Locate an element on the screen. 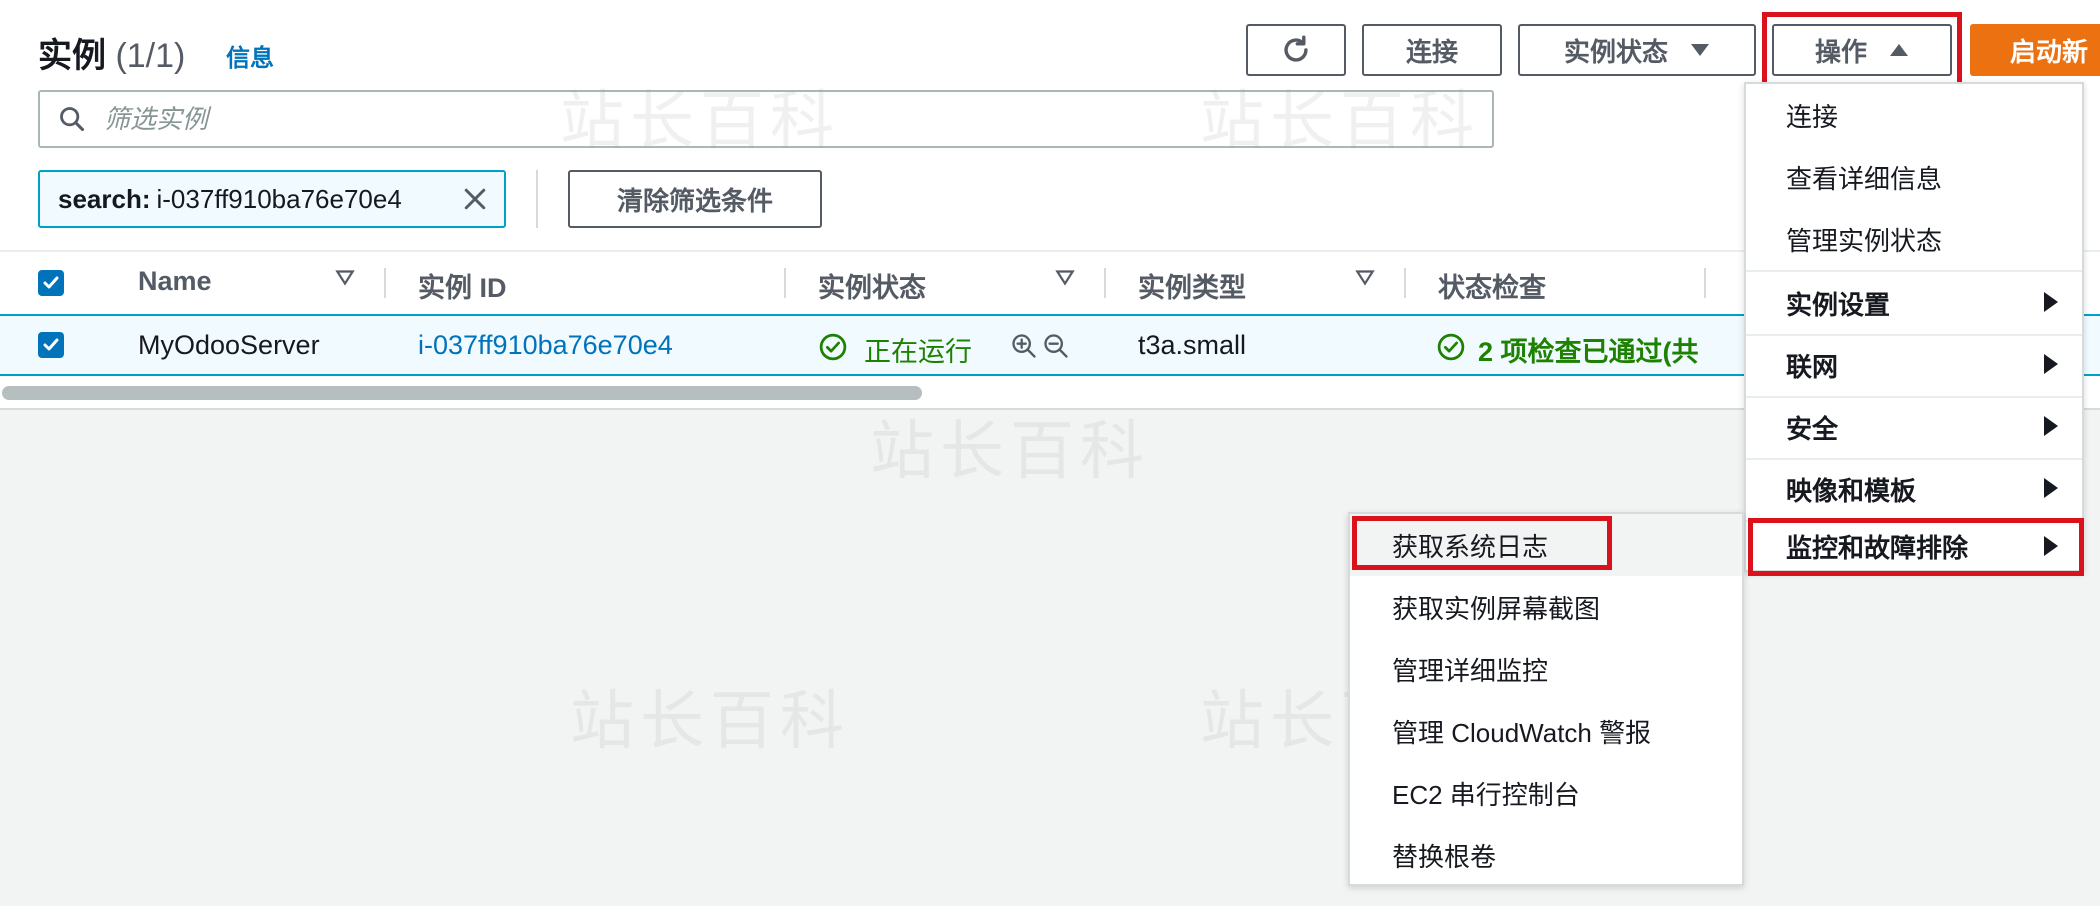 The image size is (2100, 906). zoom-out-icon is located at coordinates (1056, 346).